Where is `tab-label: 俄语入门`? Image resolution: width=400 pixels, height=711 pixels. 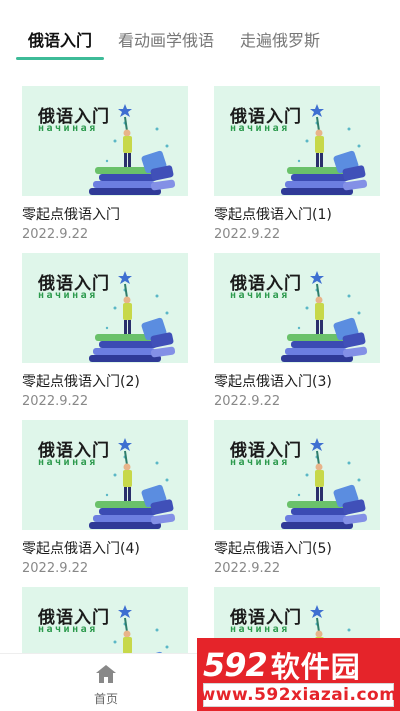
tab-label: 俄语入门 is located at coordinates (60, 40).